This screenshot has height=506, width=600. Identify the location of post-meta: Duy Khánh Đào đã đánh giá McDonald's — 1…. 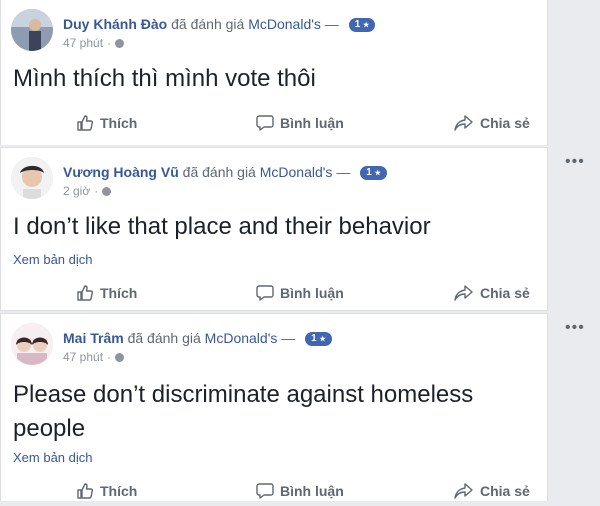
(219, 33).